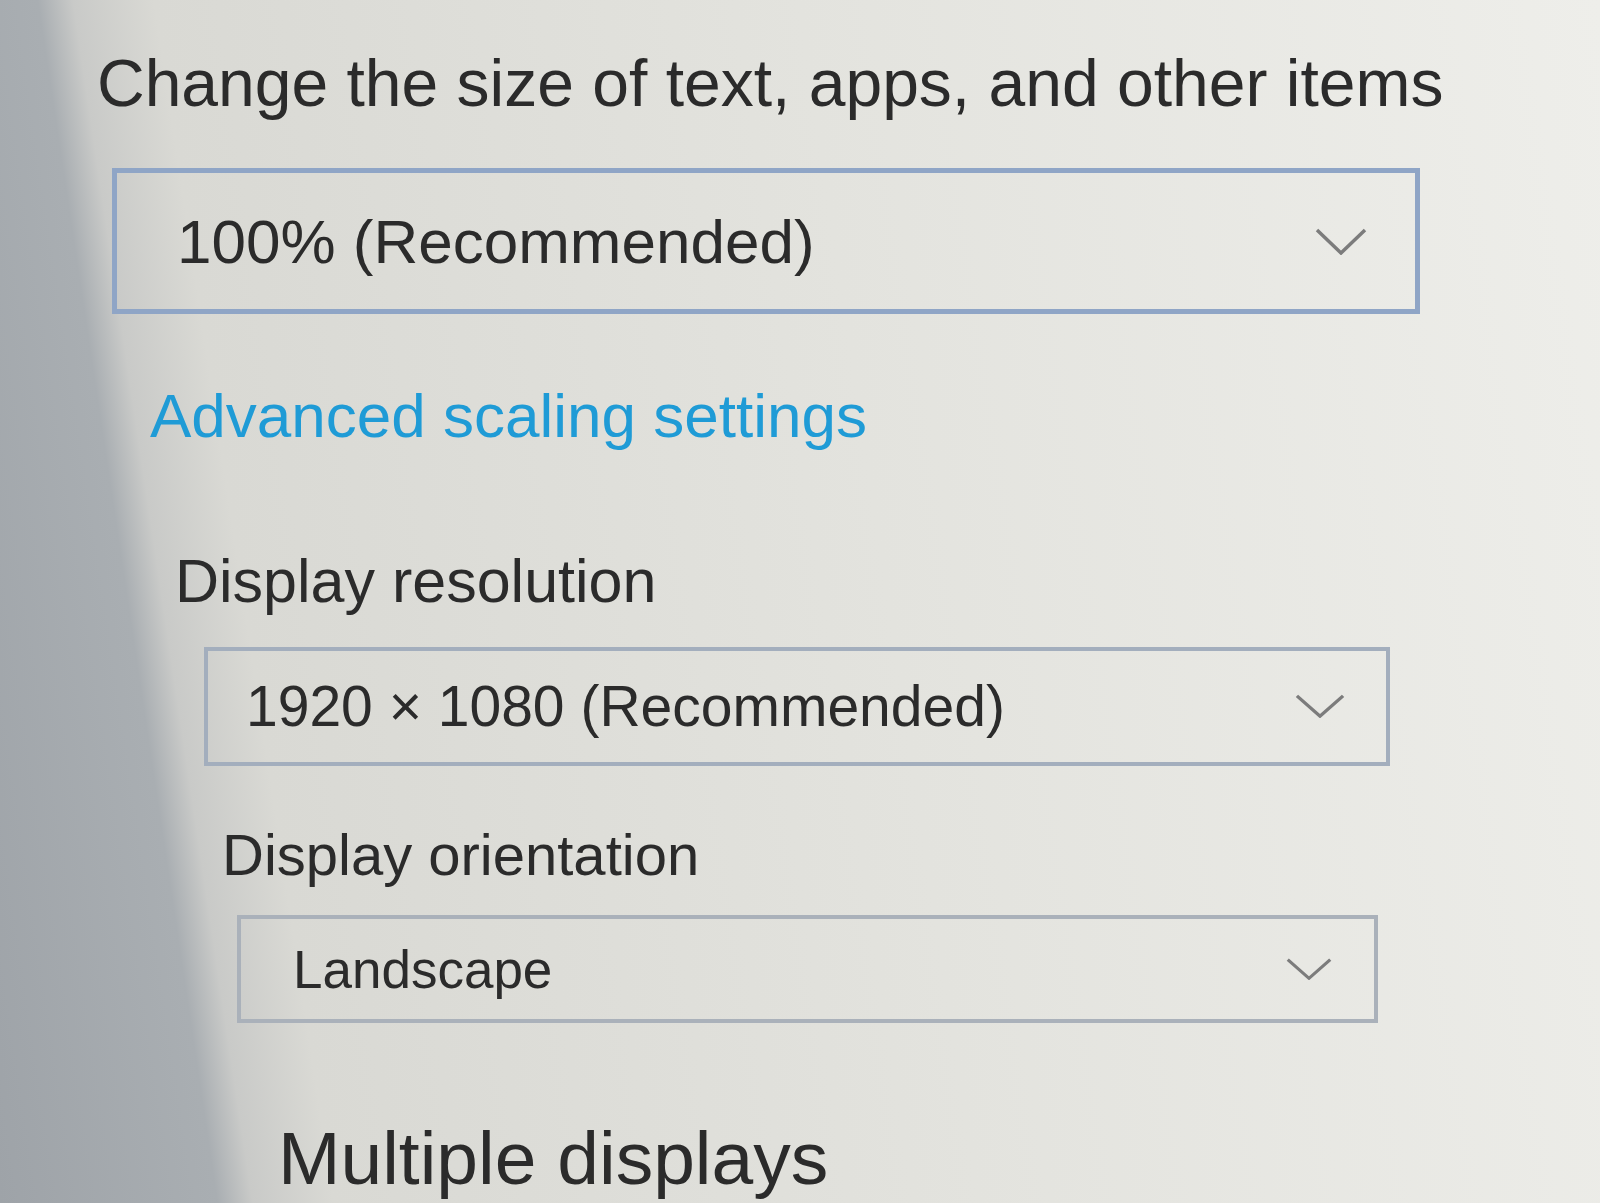 Image resolution: width=1600 pixels, height=1203 pixels. What do you see at coordinates (807, 969) in the screenshot?
I see `dropdown: Landscape` at bounding box center [807, 969].